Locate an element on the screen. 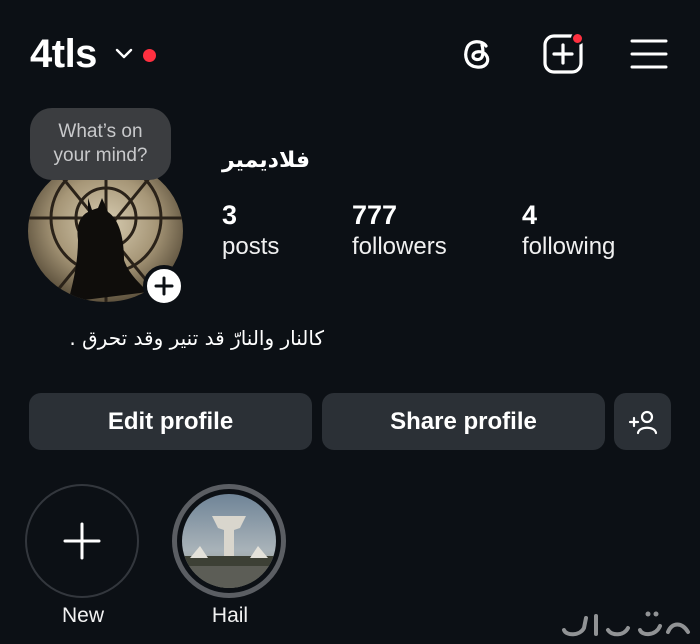 The height and width of the screenshot is (644, 700). discover-people-button is located at coordinates (642, 421).